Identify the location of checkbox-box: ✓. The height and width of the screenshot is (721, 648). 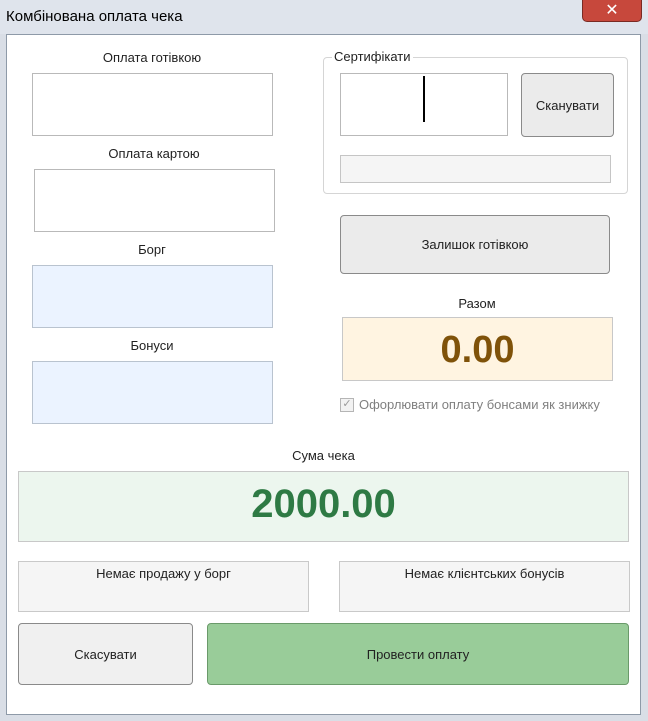
(347, 404).